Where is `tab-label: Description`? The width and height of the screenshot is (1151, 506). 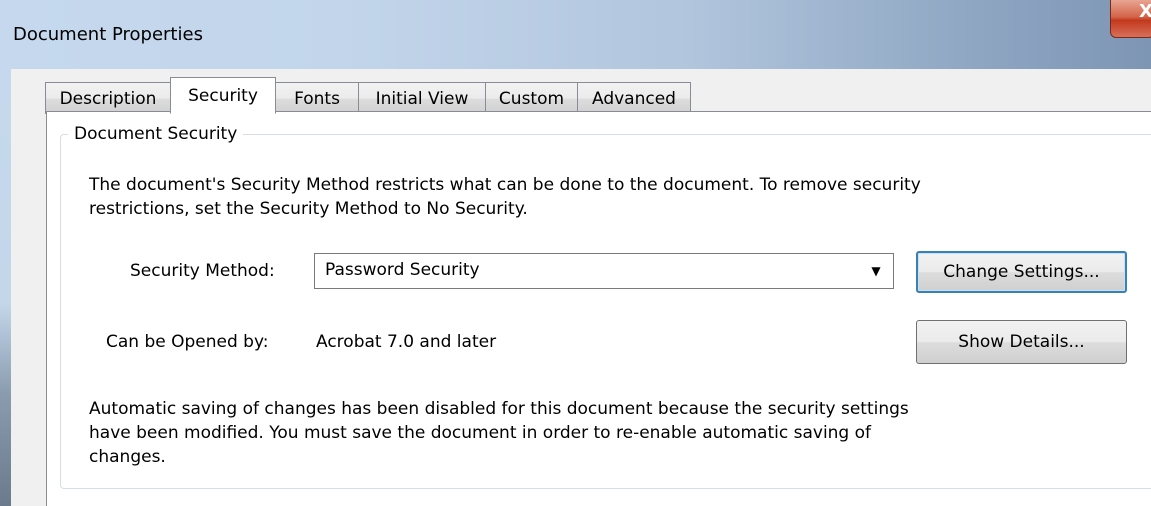
tab-label: Description is located at coordinates (108, 98).